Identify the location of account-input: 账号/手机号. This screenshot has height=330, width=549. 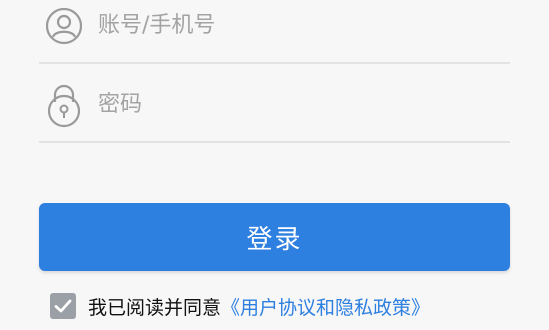
(298, 26).